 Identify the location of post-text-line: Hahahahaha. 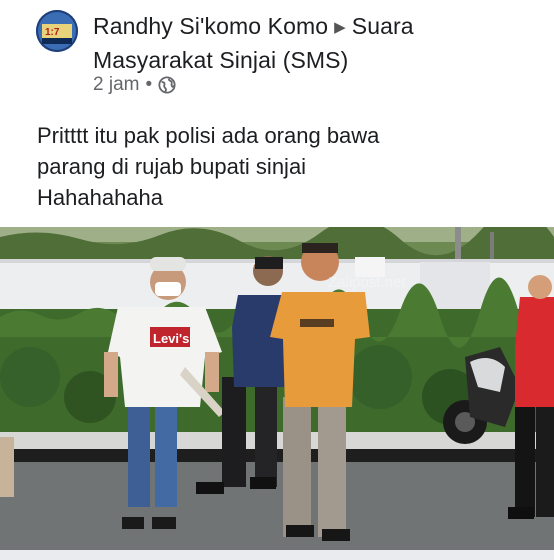
(100, 197).